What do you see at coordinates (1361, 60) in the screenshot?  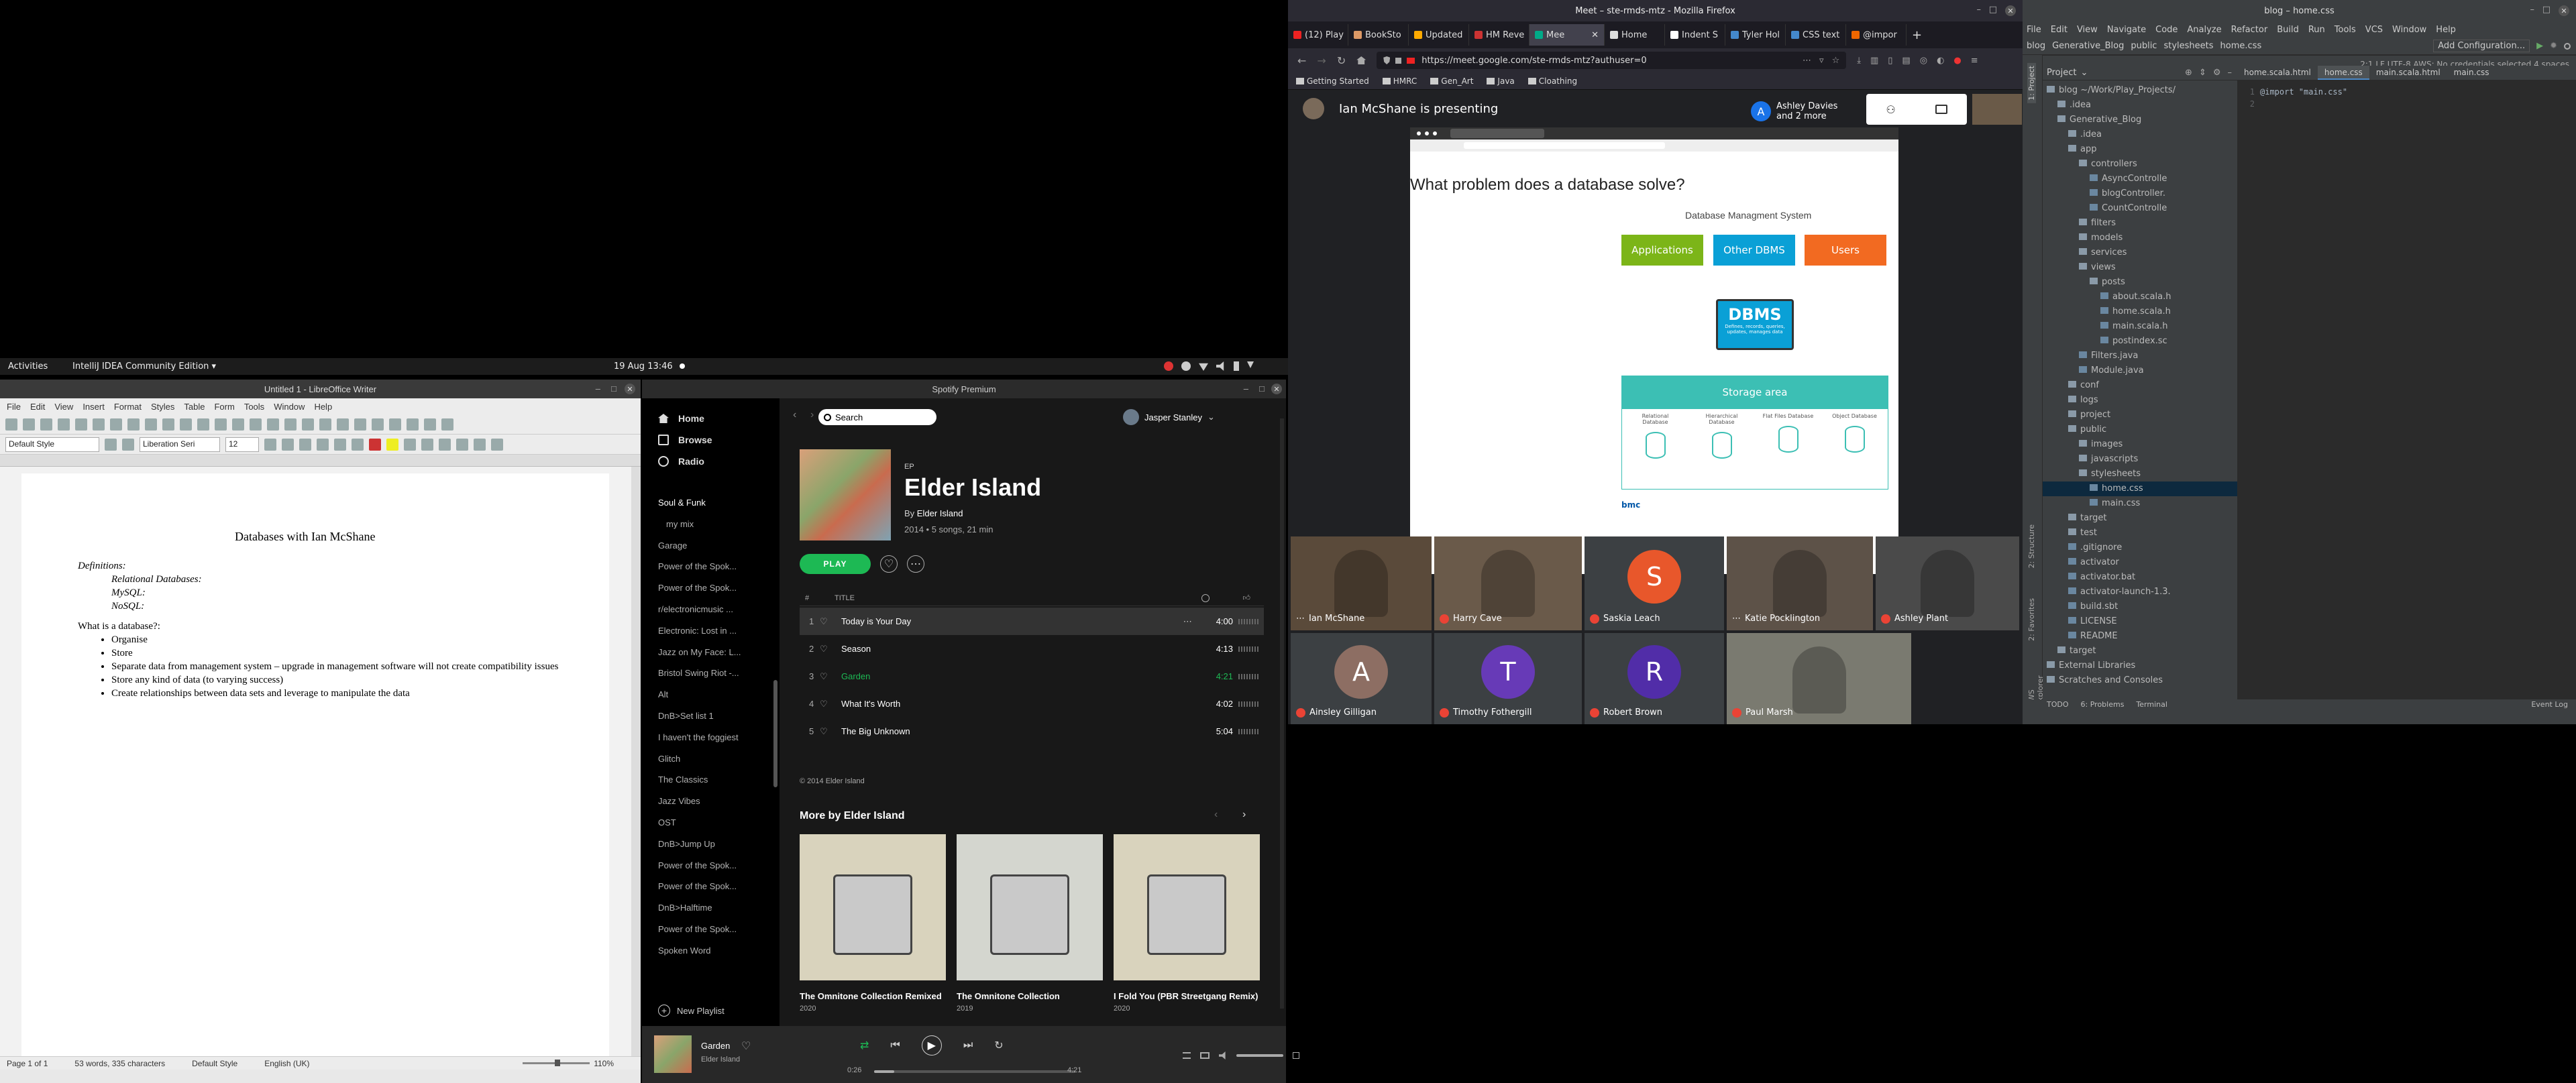 I see `home-icon` at bounding box center [1361, 60].